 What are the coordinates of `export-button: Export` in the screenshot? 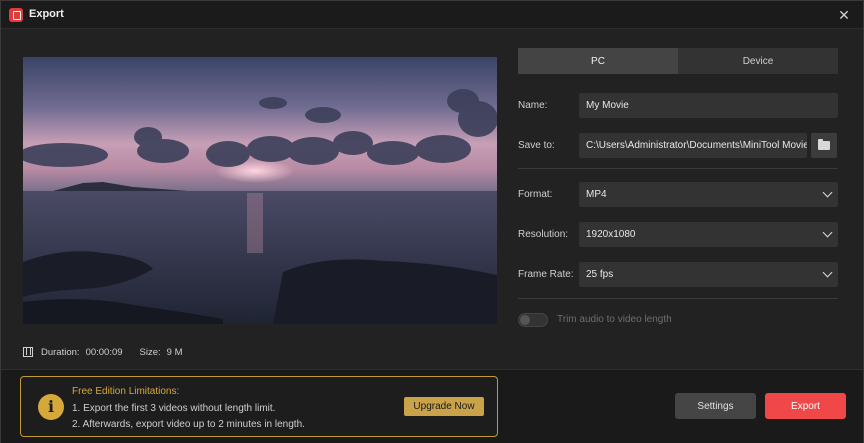 It's located at (805, 406).